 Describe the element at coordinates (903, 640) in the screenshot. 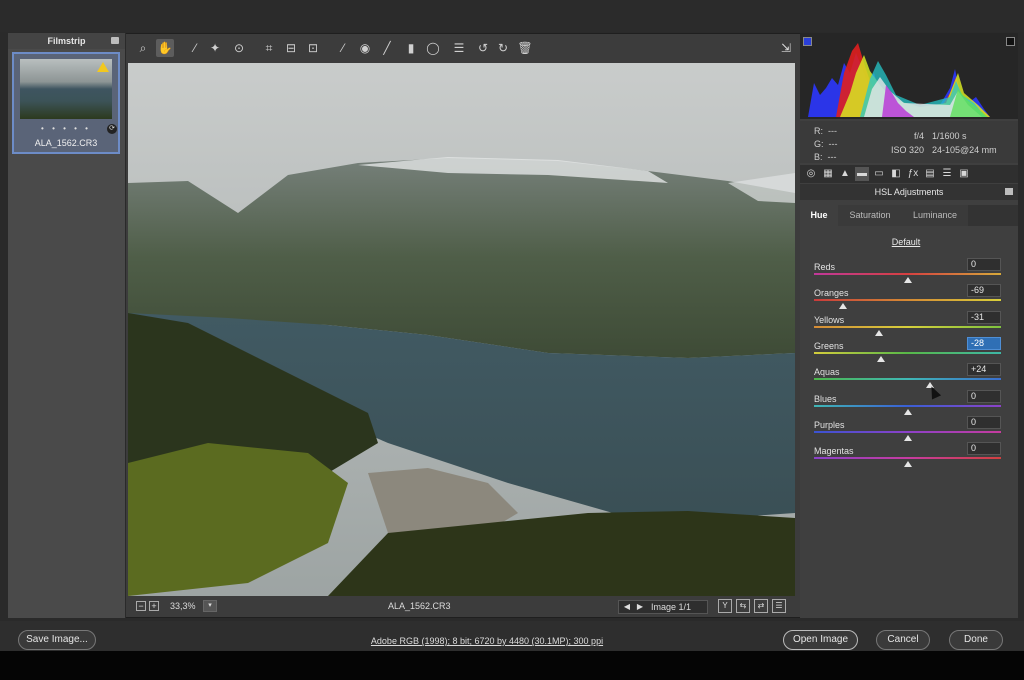

I see `cancel-button: Cancel` at that location.